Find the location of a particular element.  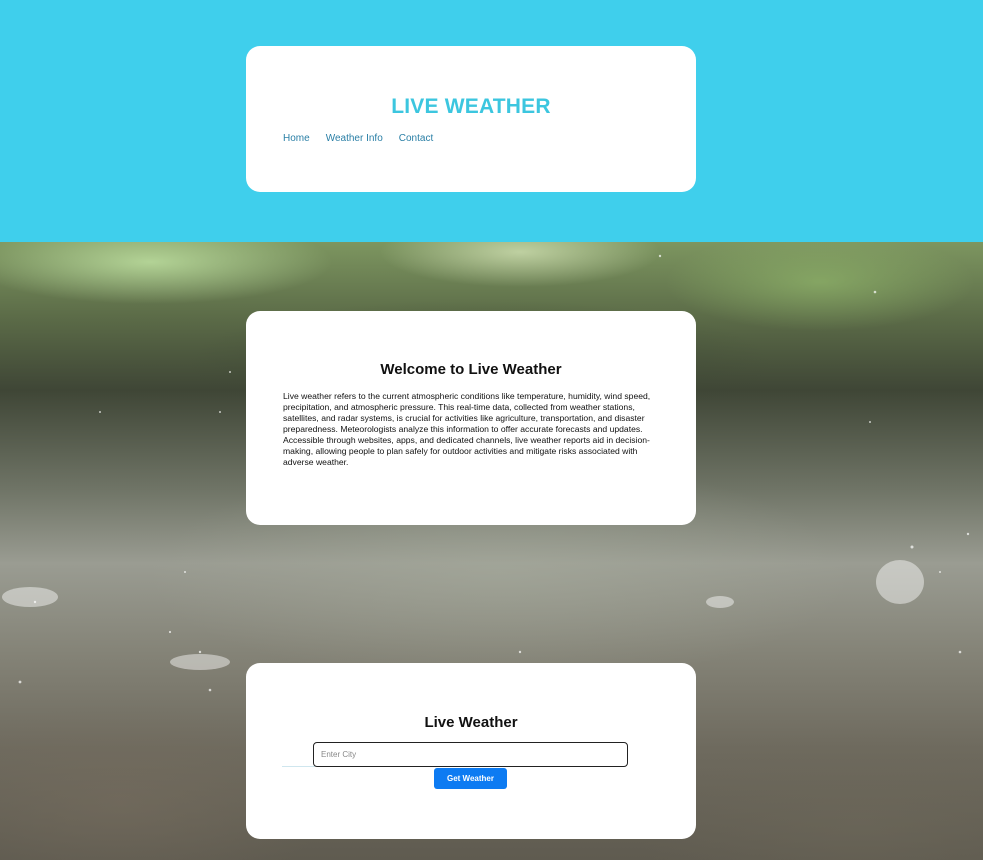

nav-link-contact: Contact is located at coordinates (416, 138).